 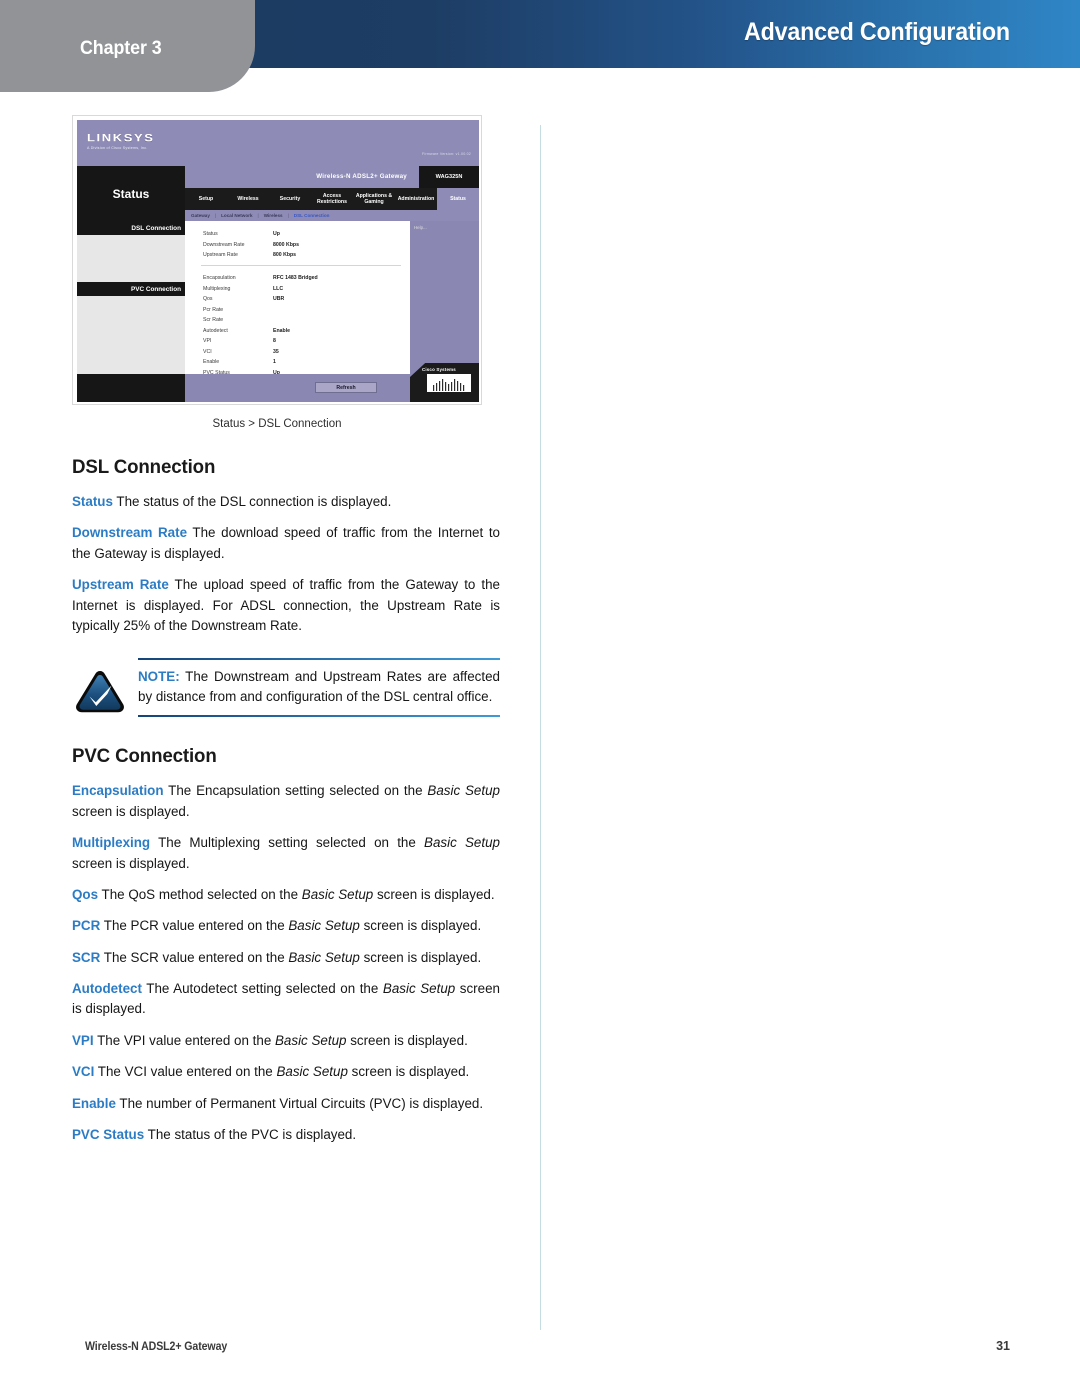 What do you see at coordinates (144, 467) in the screenshot?
I see `heading-dsl-connection: DSL Connection` at bounding box center [144, 467].